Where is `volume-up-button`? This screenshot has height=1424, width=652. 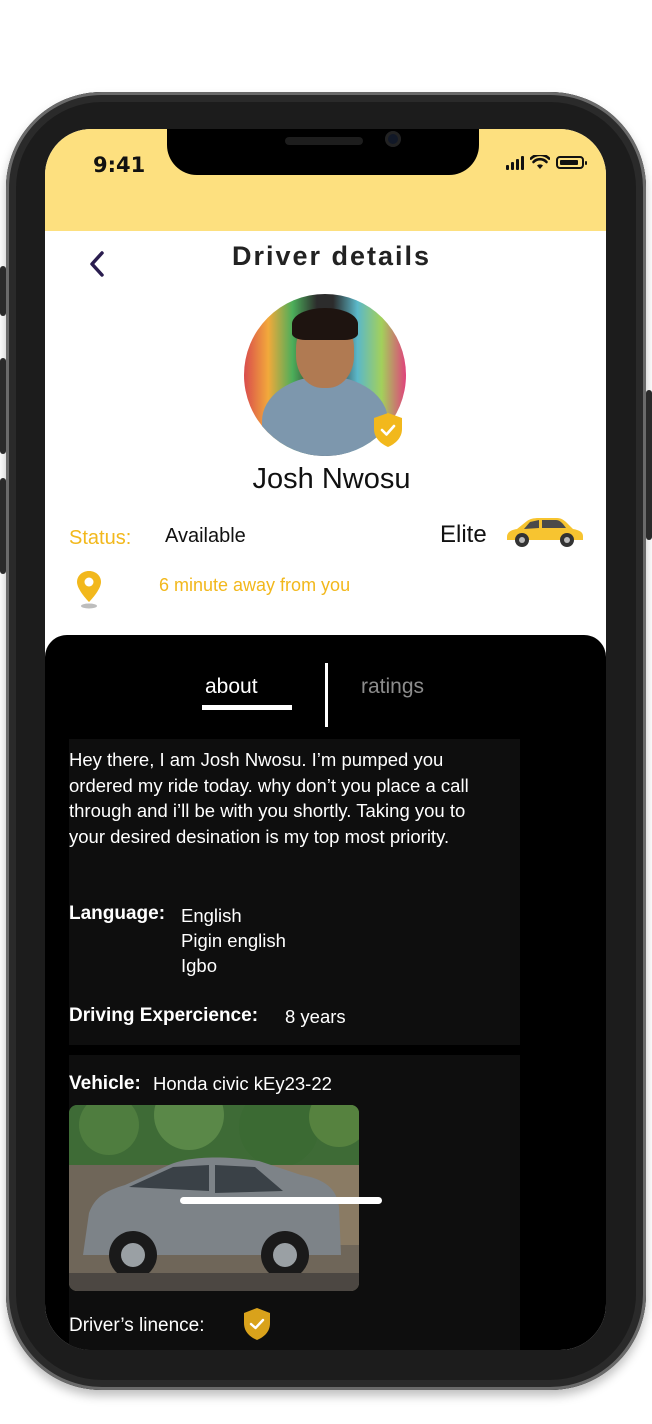 volume-up-button is located at coordinates (3, 406).